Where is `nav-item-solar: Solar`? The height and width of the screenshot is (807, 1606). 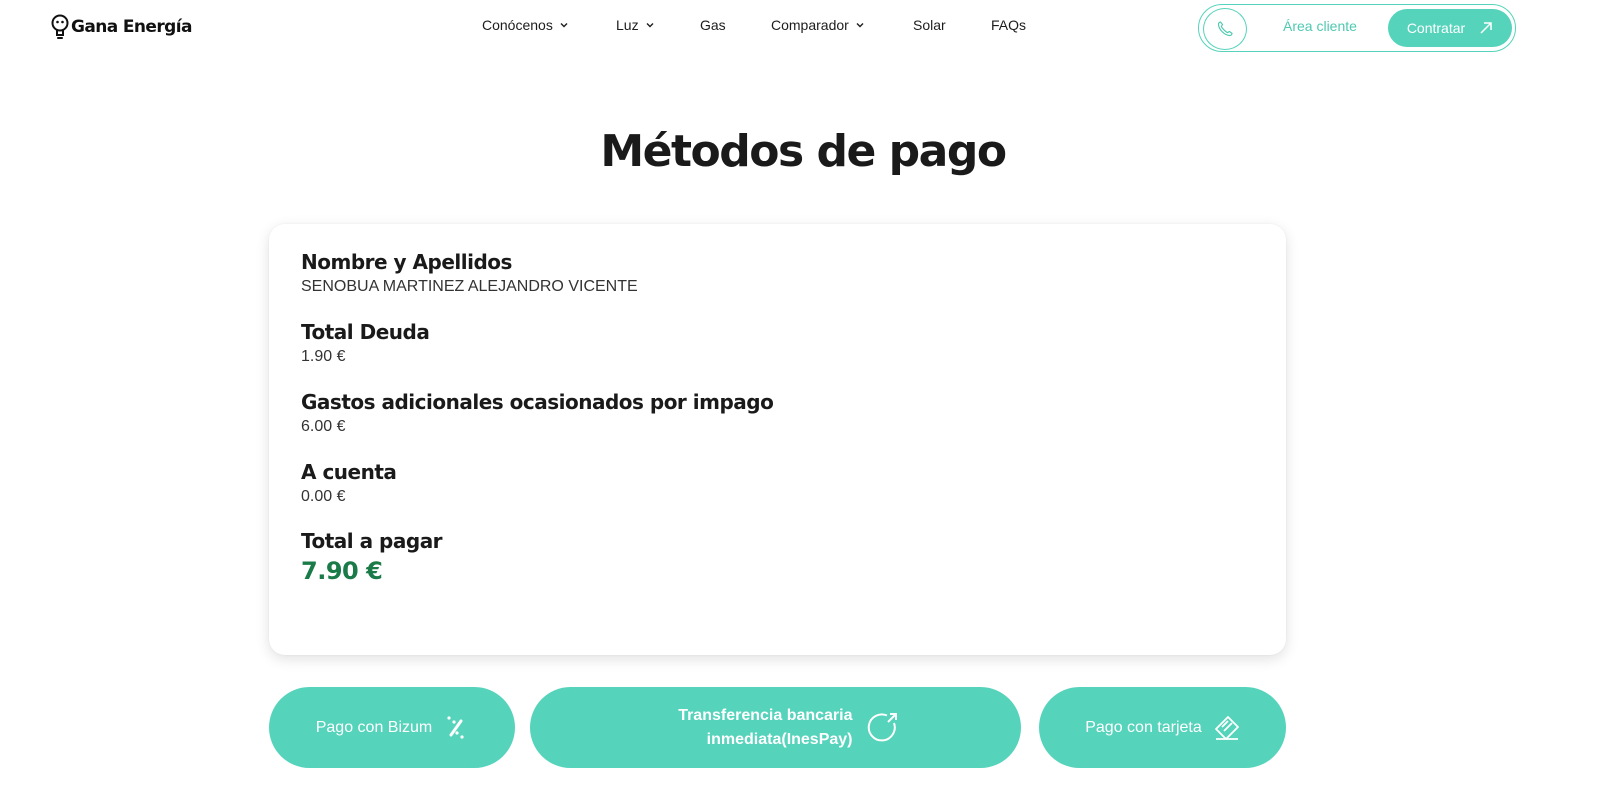
nav-item-solar: Solar is located at coordinates (929, 25).